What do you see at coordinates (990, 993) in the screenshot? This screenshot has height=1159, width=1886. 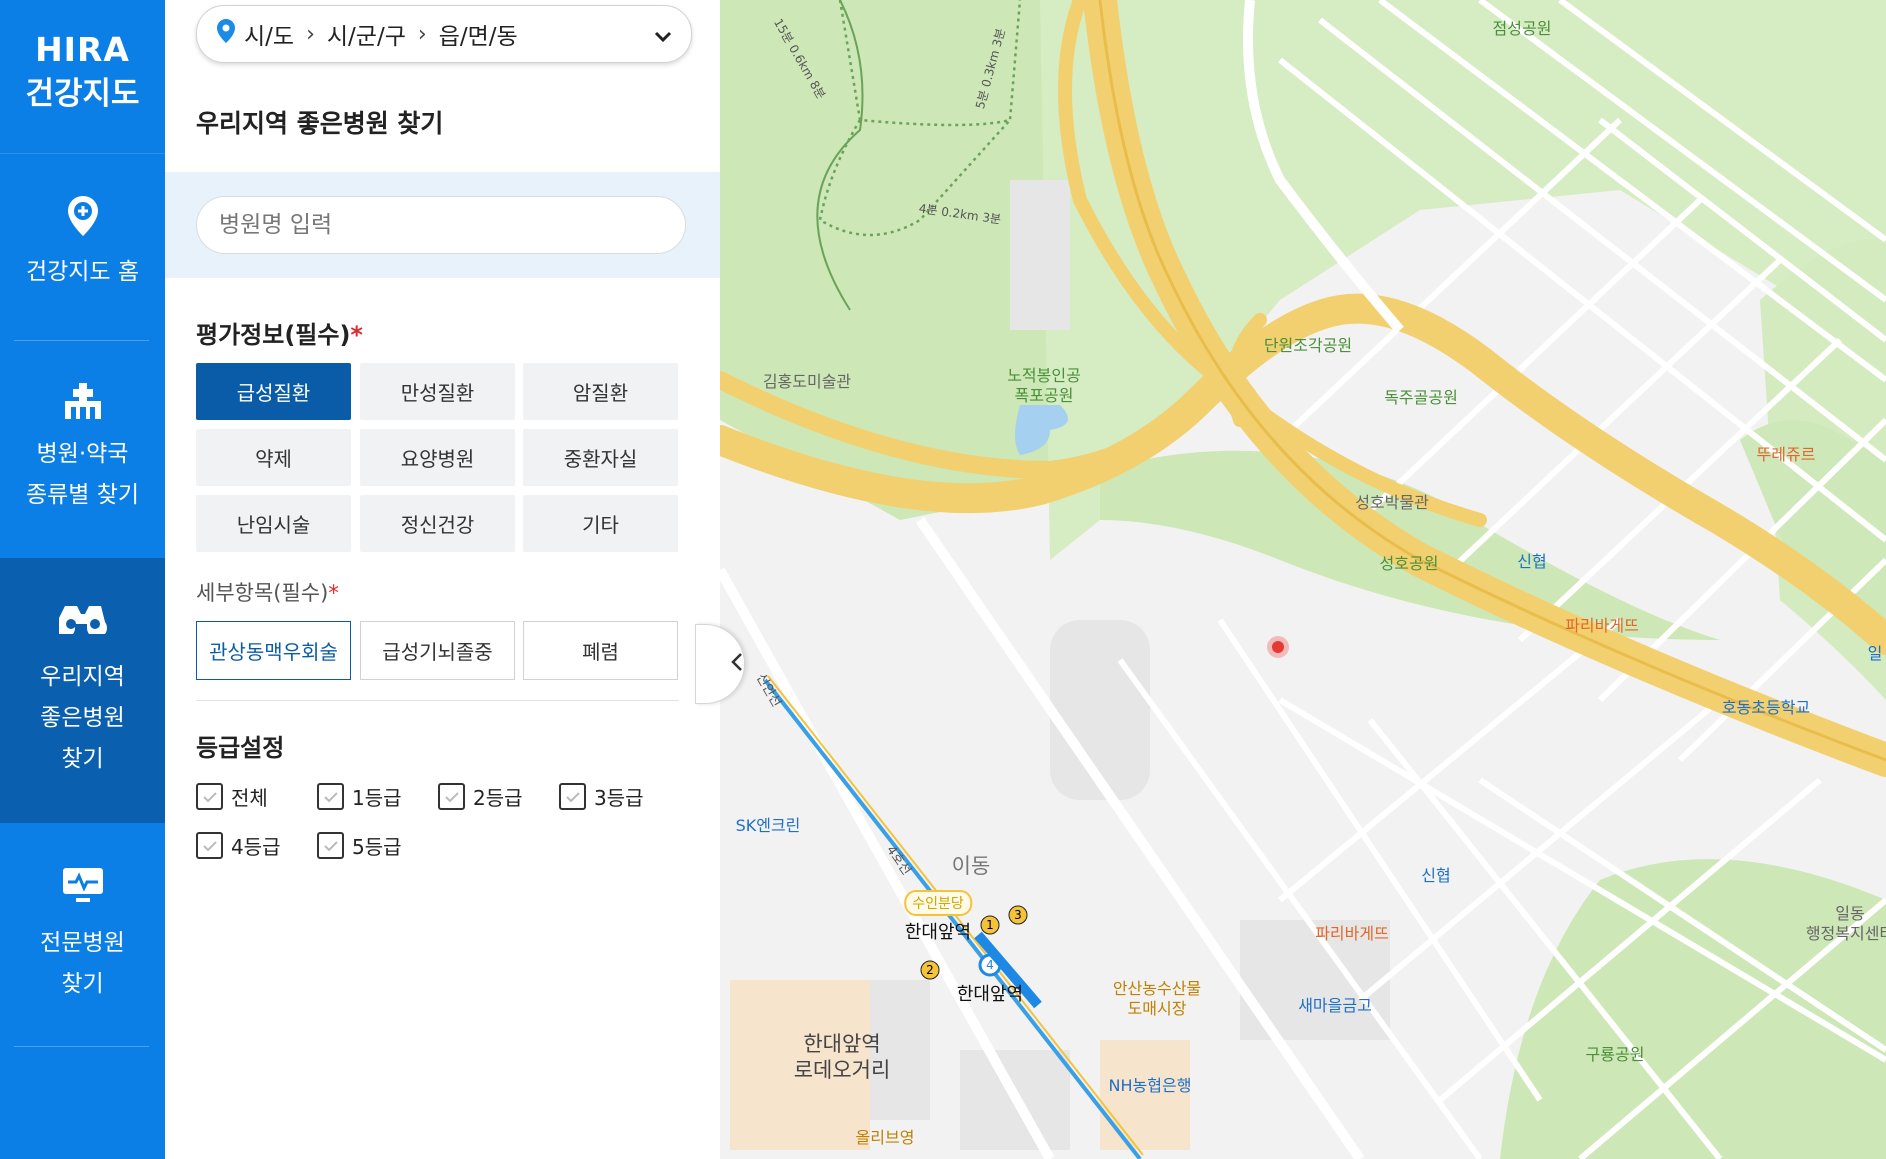 I see `poi-hanyang-station-2: 한대앞역` at bounding box center [990, 993].